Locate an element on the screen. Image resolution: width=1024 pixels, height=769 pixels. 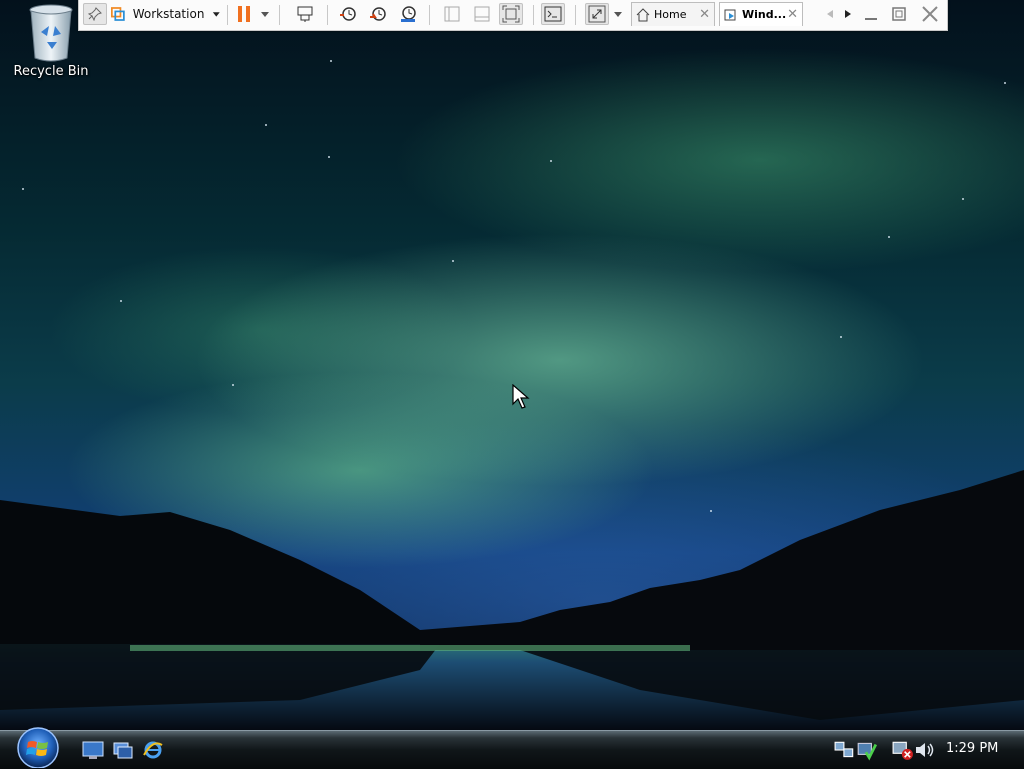
snapshot-take-icon is located at coordinates (348, 14).